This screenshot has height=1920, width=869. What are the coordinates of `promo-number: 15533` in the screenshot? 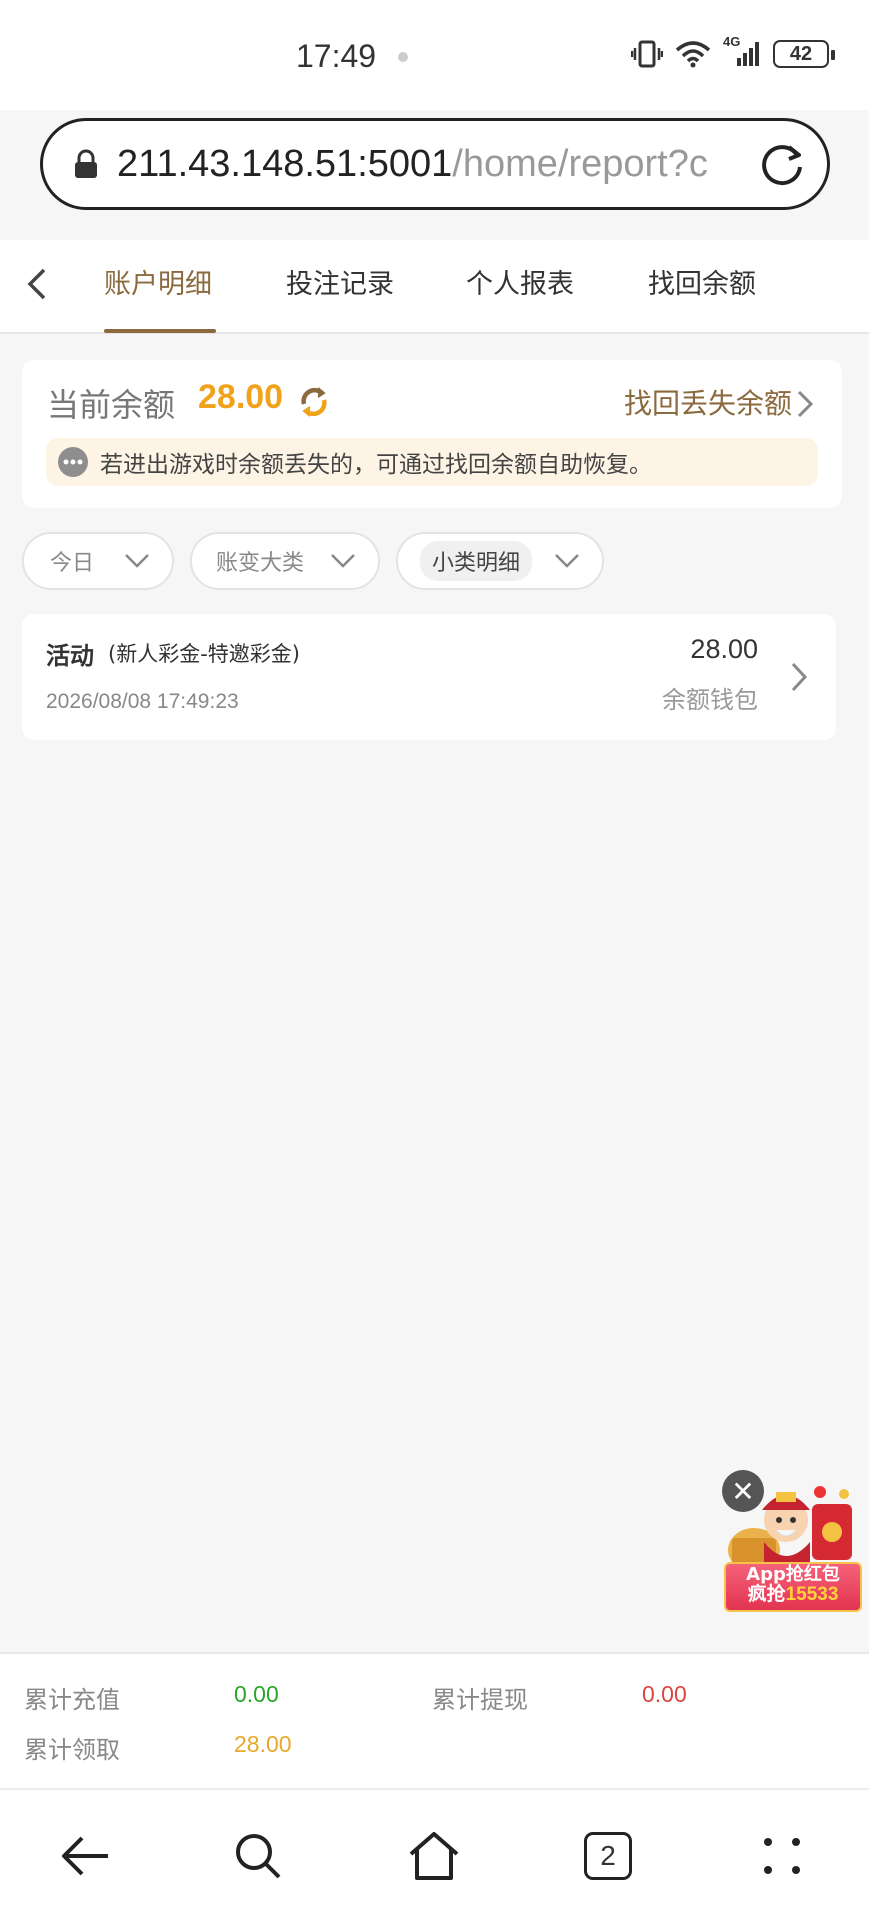 It's located at (812, 1594).